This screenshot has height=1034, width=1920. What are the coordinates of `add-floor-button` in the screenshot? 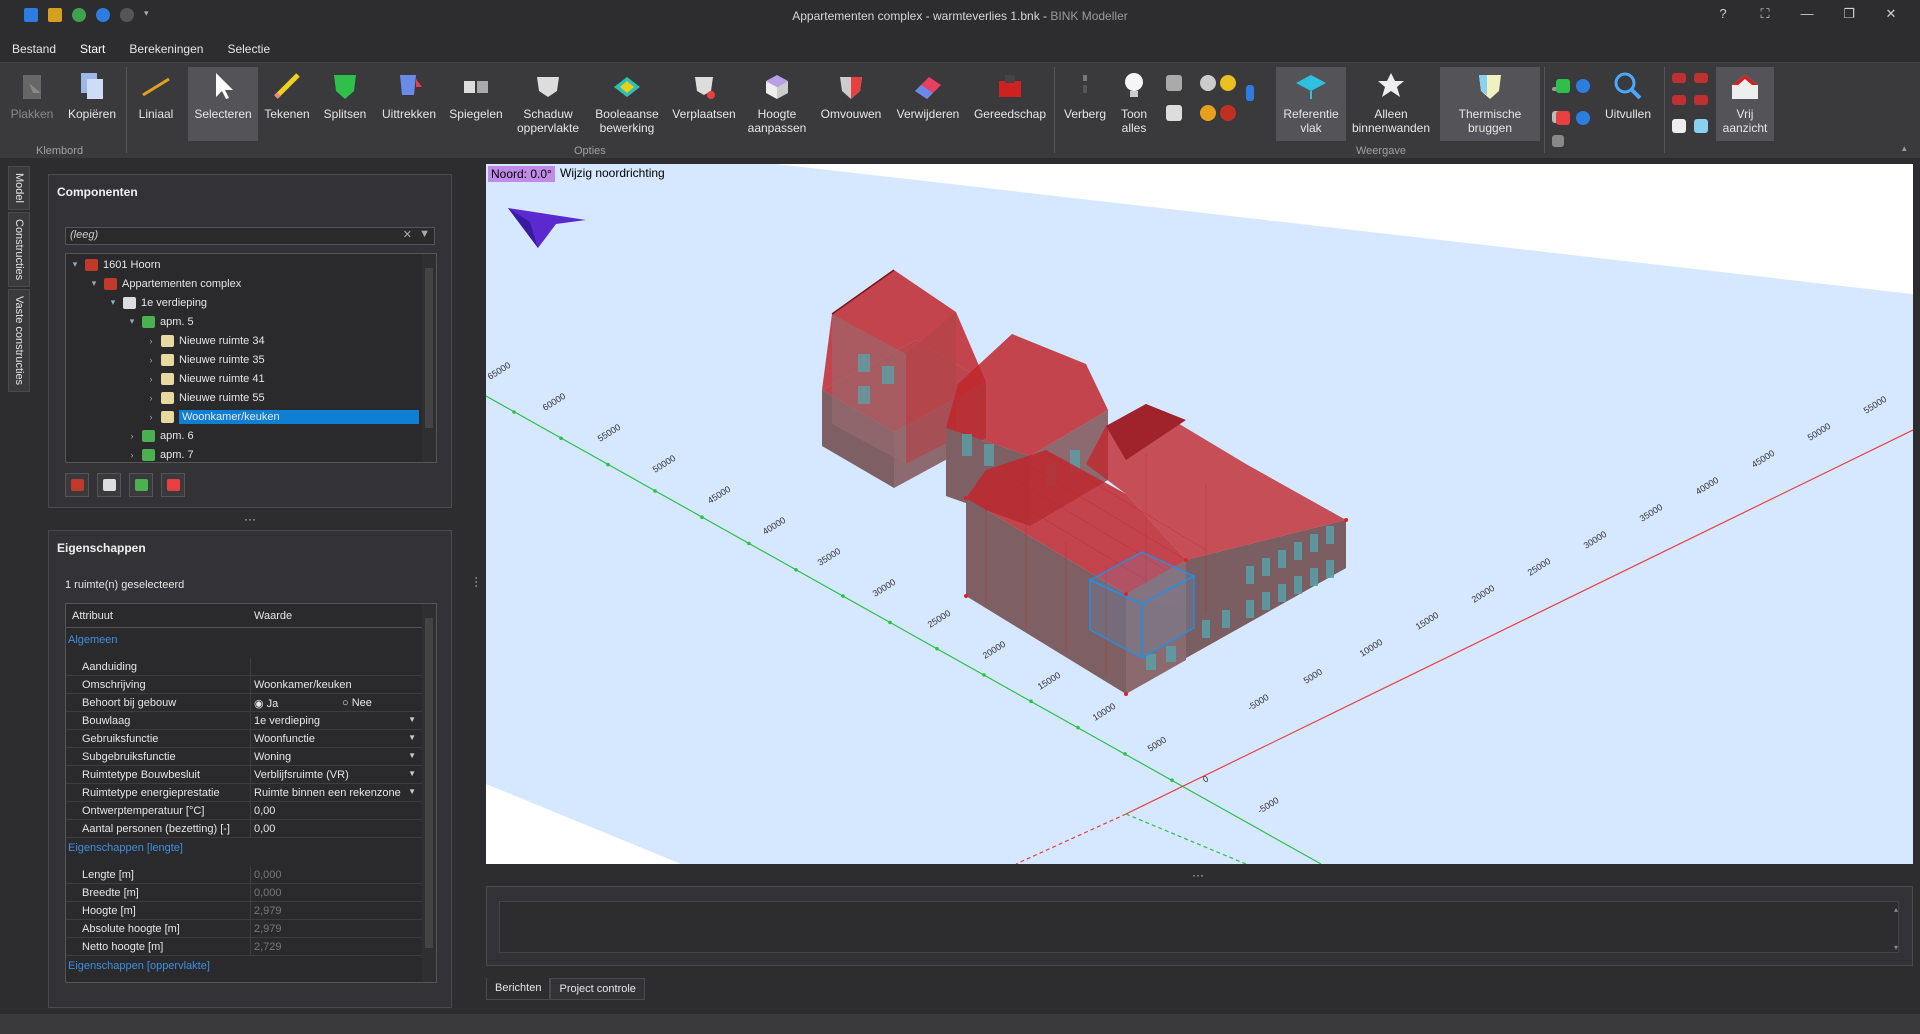 It's located at (109, 485).